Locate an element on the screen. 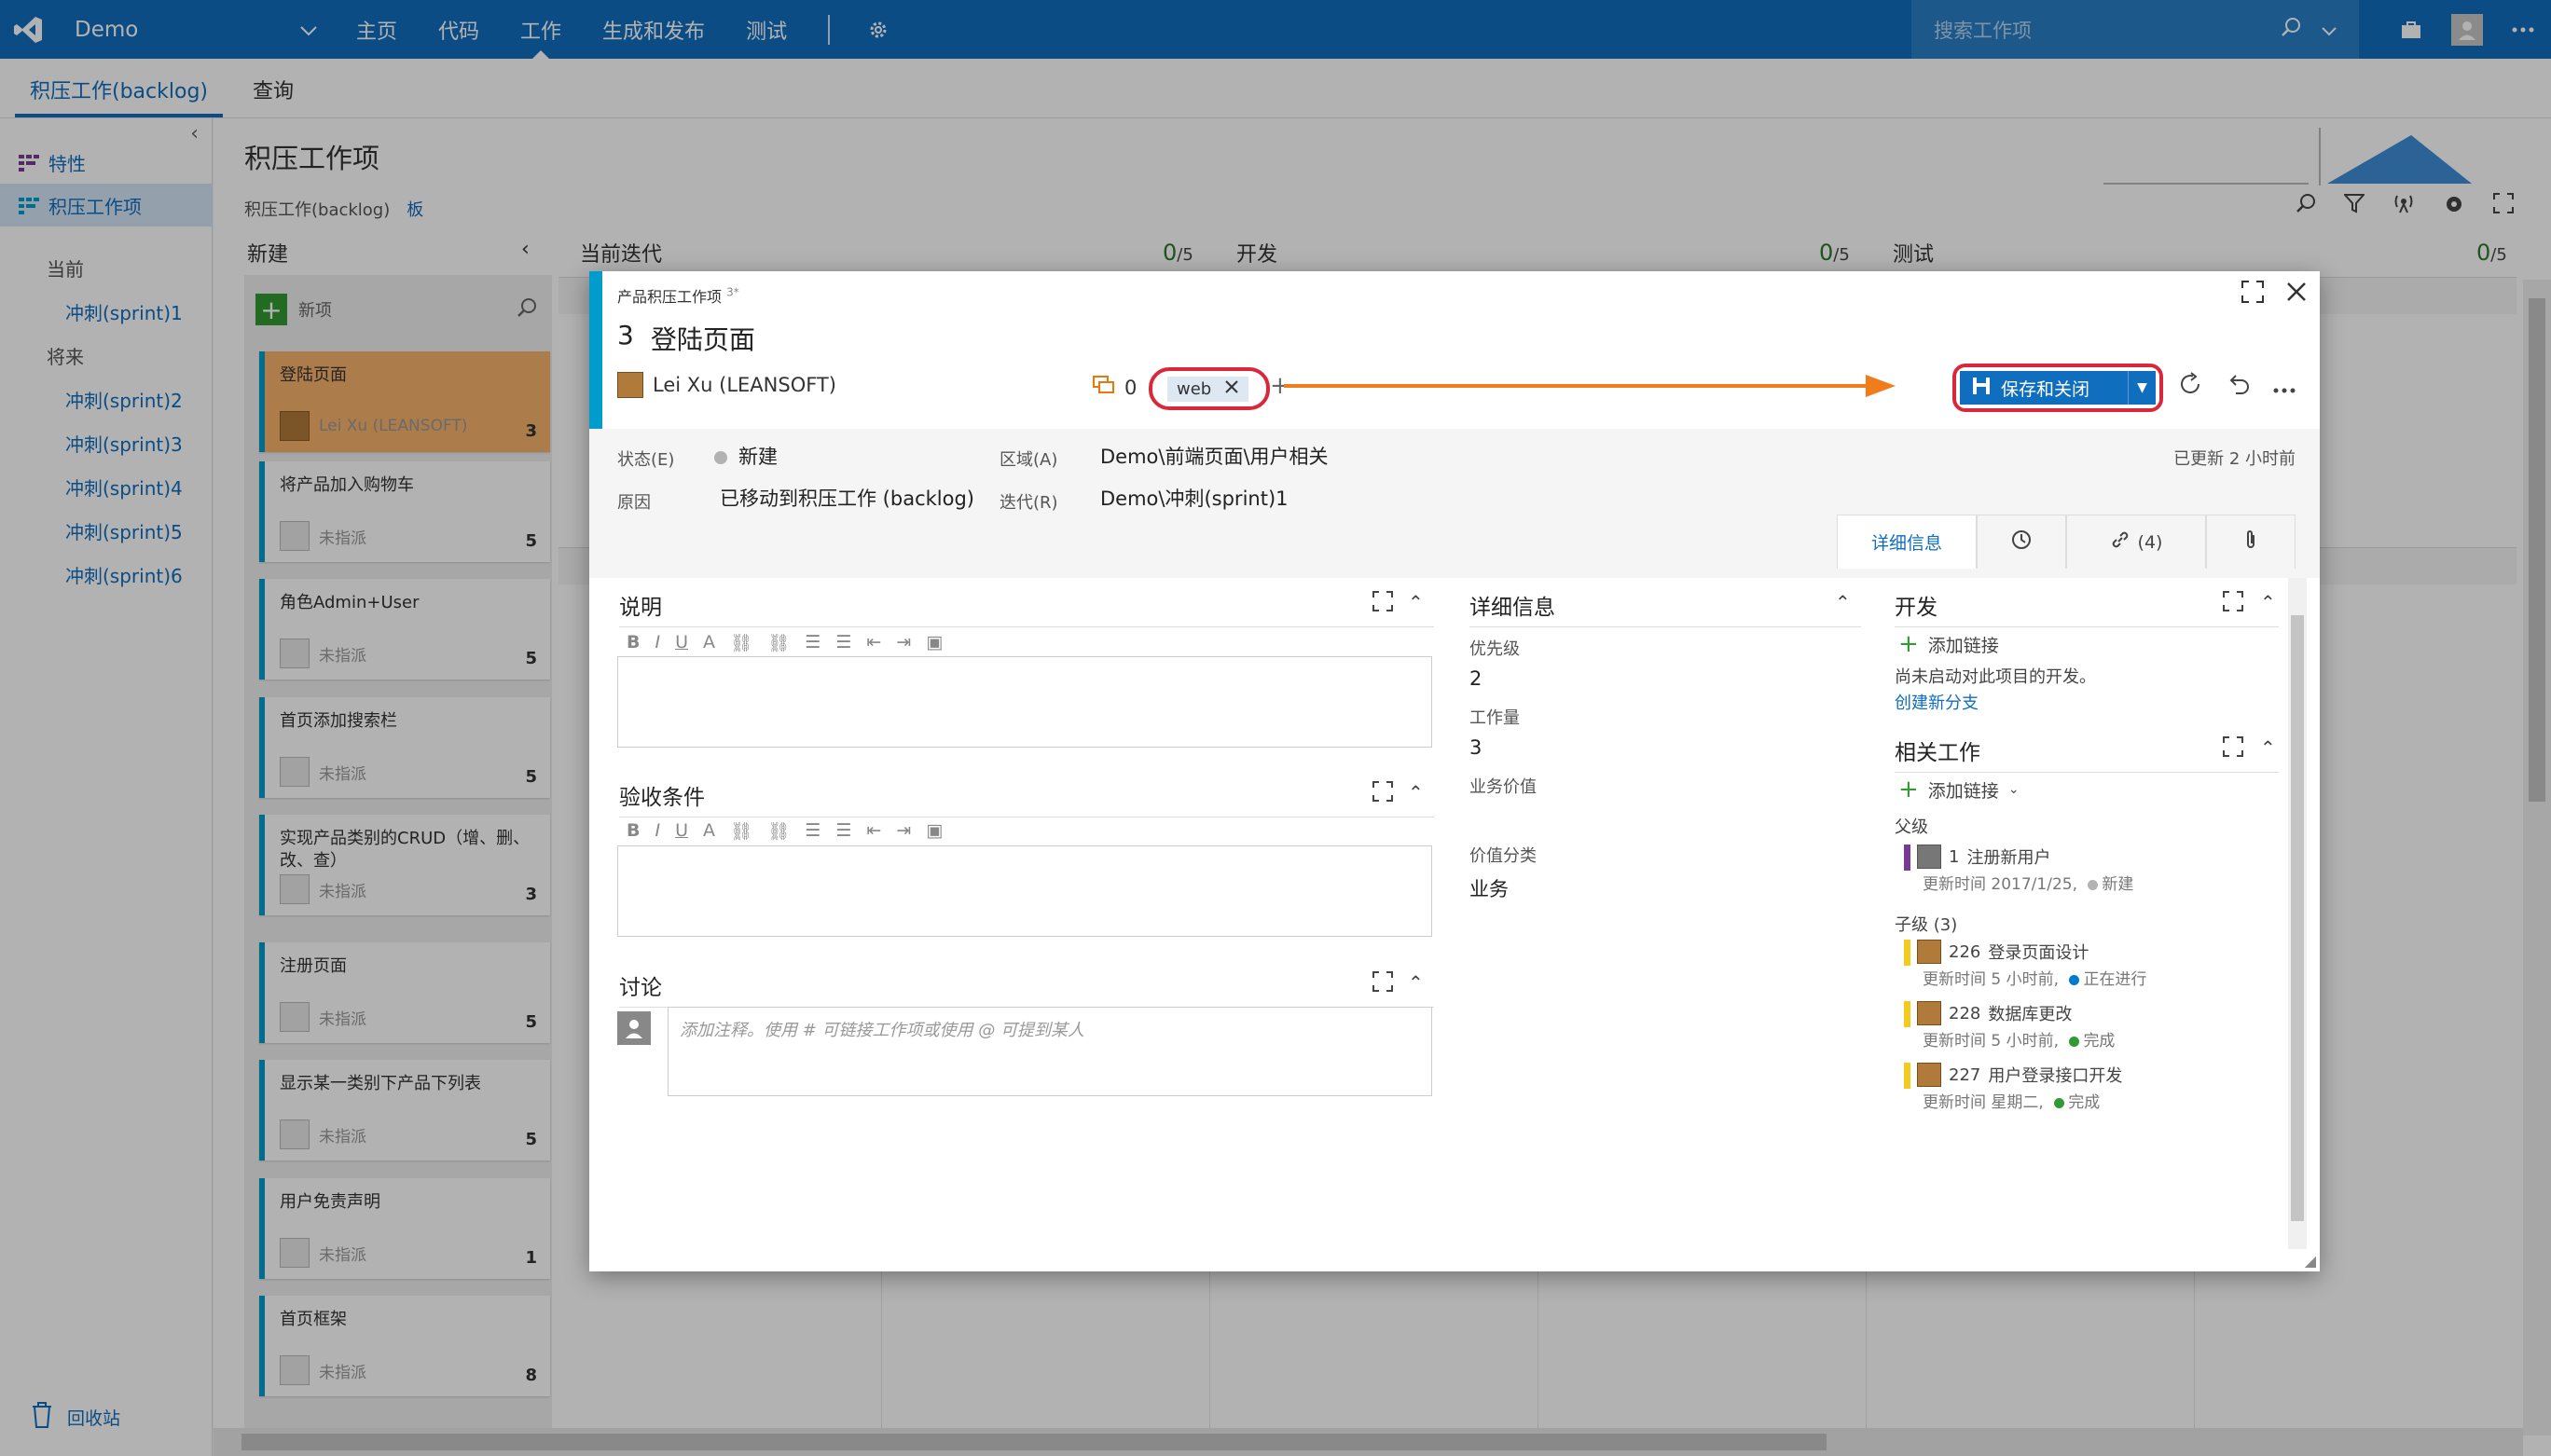 The height and width of the screenshot is (1456, 2551). plus-icon: + is located at coordinates (1908, 790).